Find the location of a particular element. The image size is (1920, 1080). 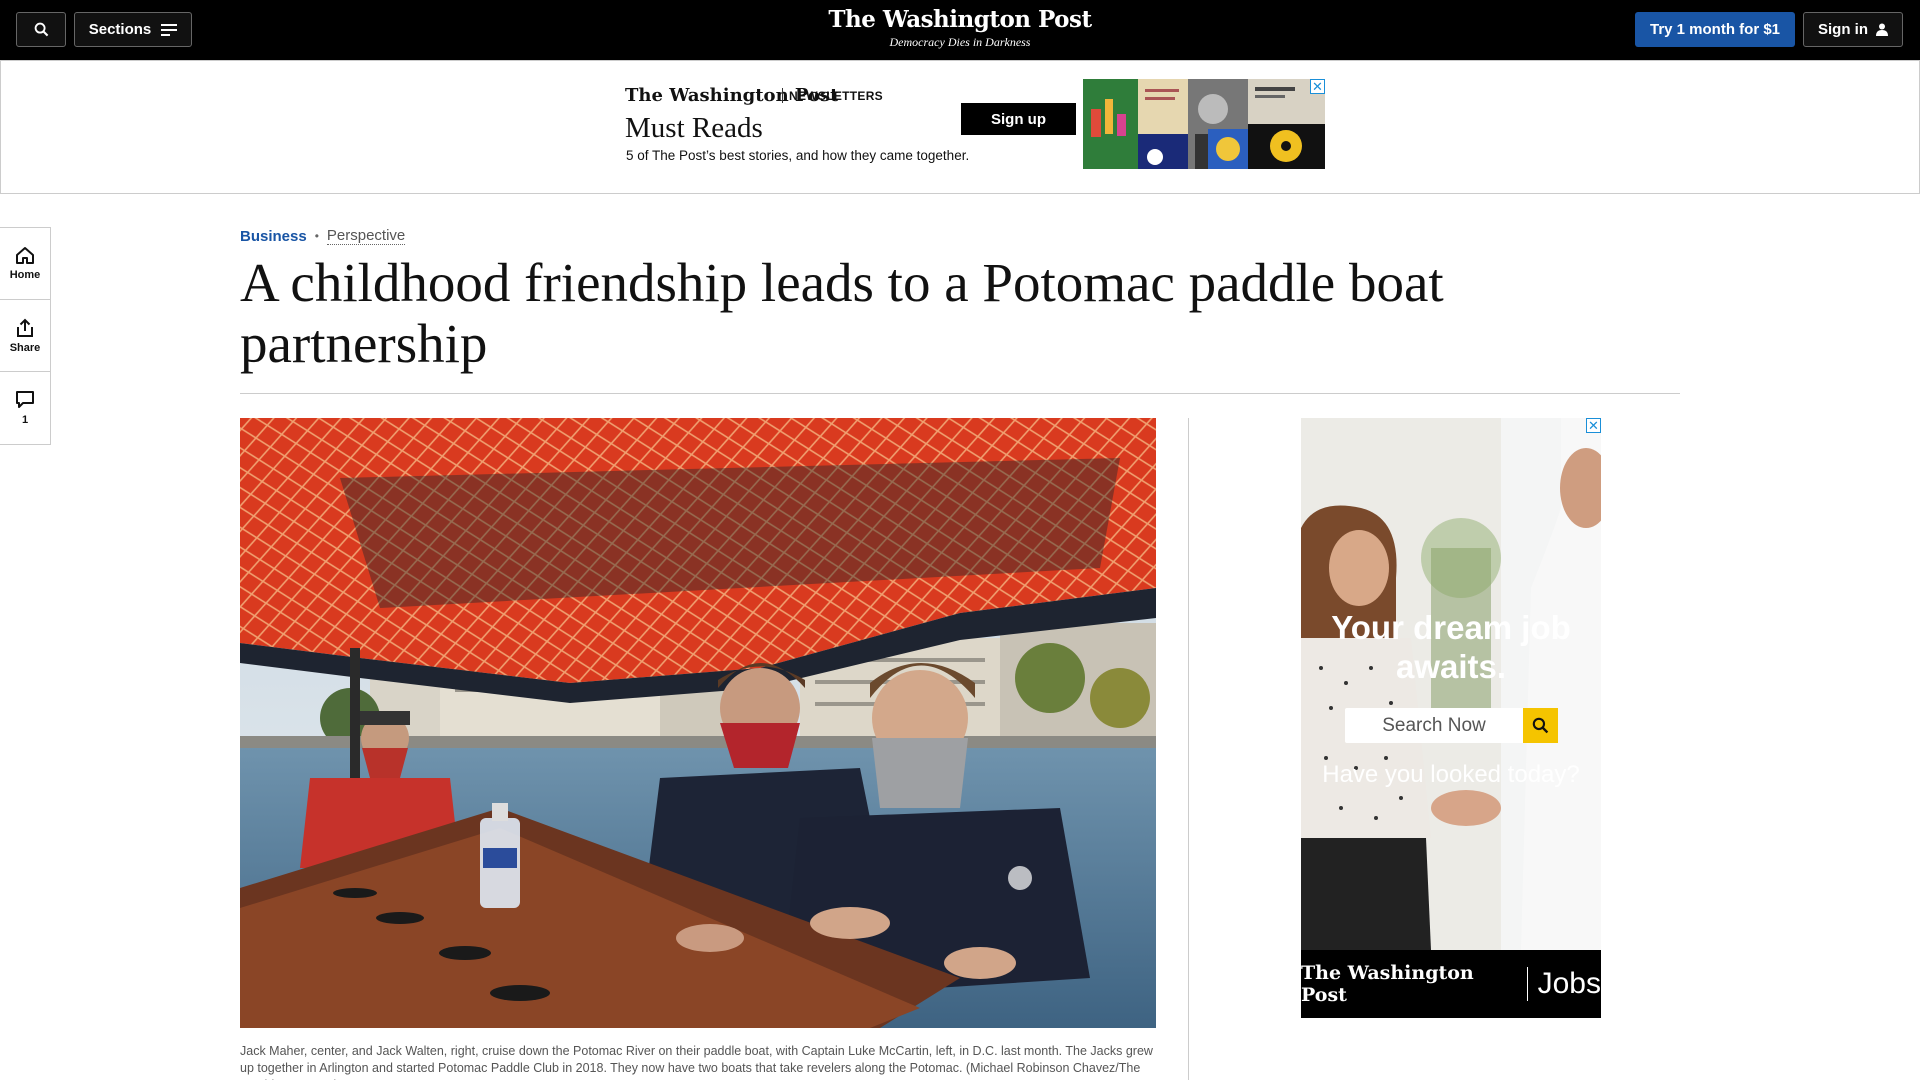

jobs-ad-headline: Your dream job awaits. is located at coordinates (1451, 647).